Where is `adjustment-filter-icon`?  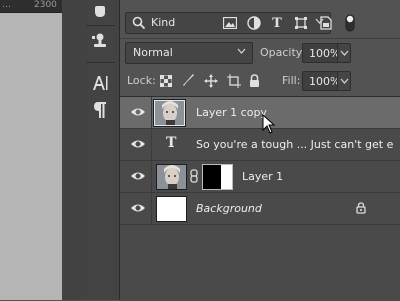 adjustment-filter-icon is located at coordinates (254, 23).